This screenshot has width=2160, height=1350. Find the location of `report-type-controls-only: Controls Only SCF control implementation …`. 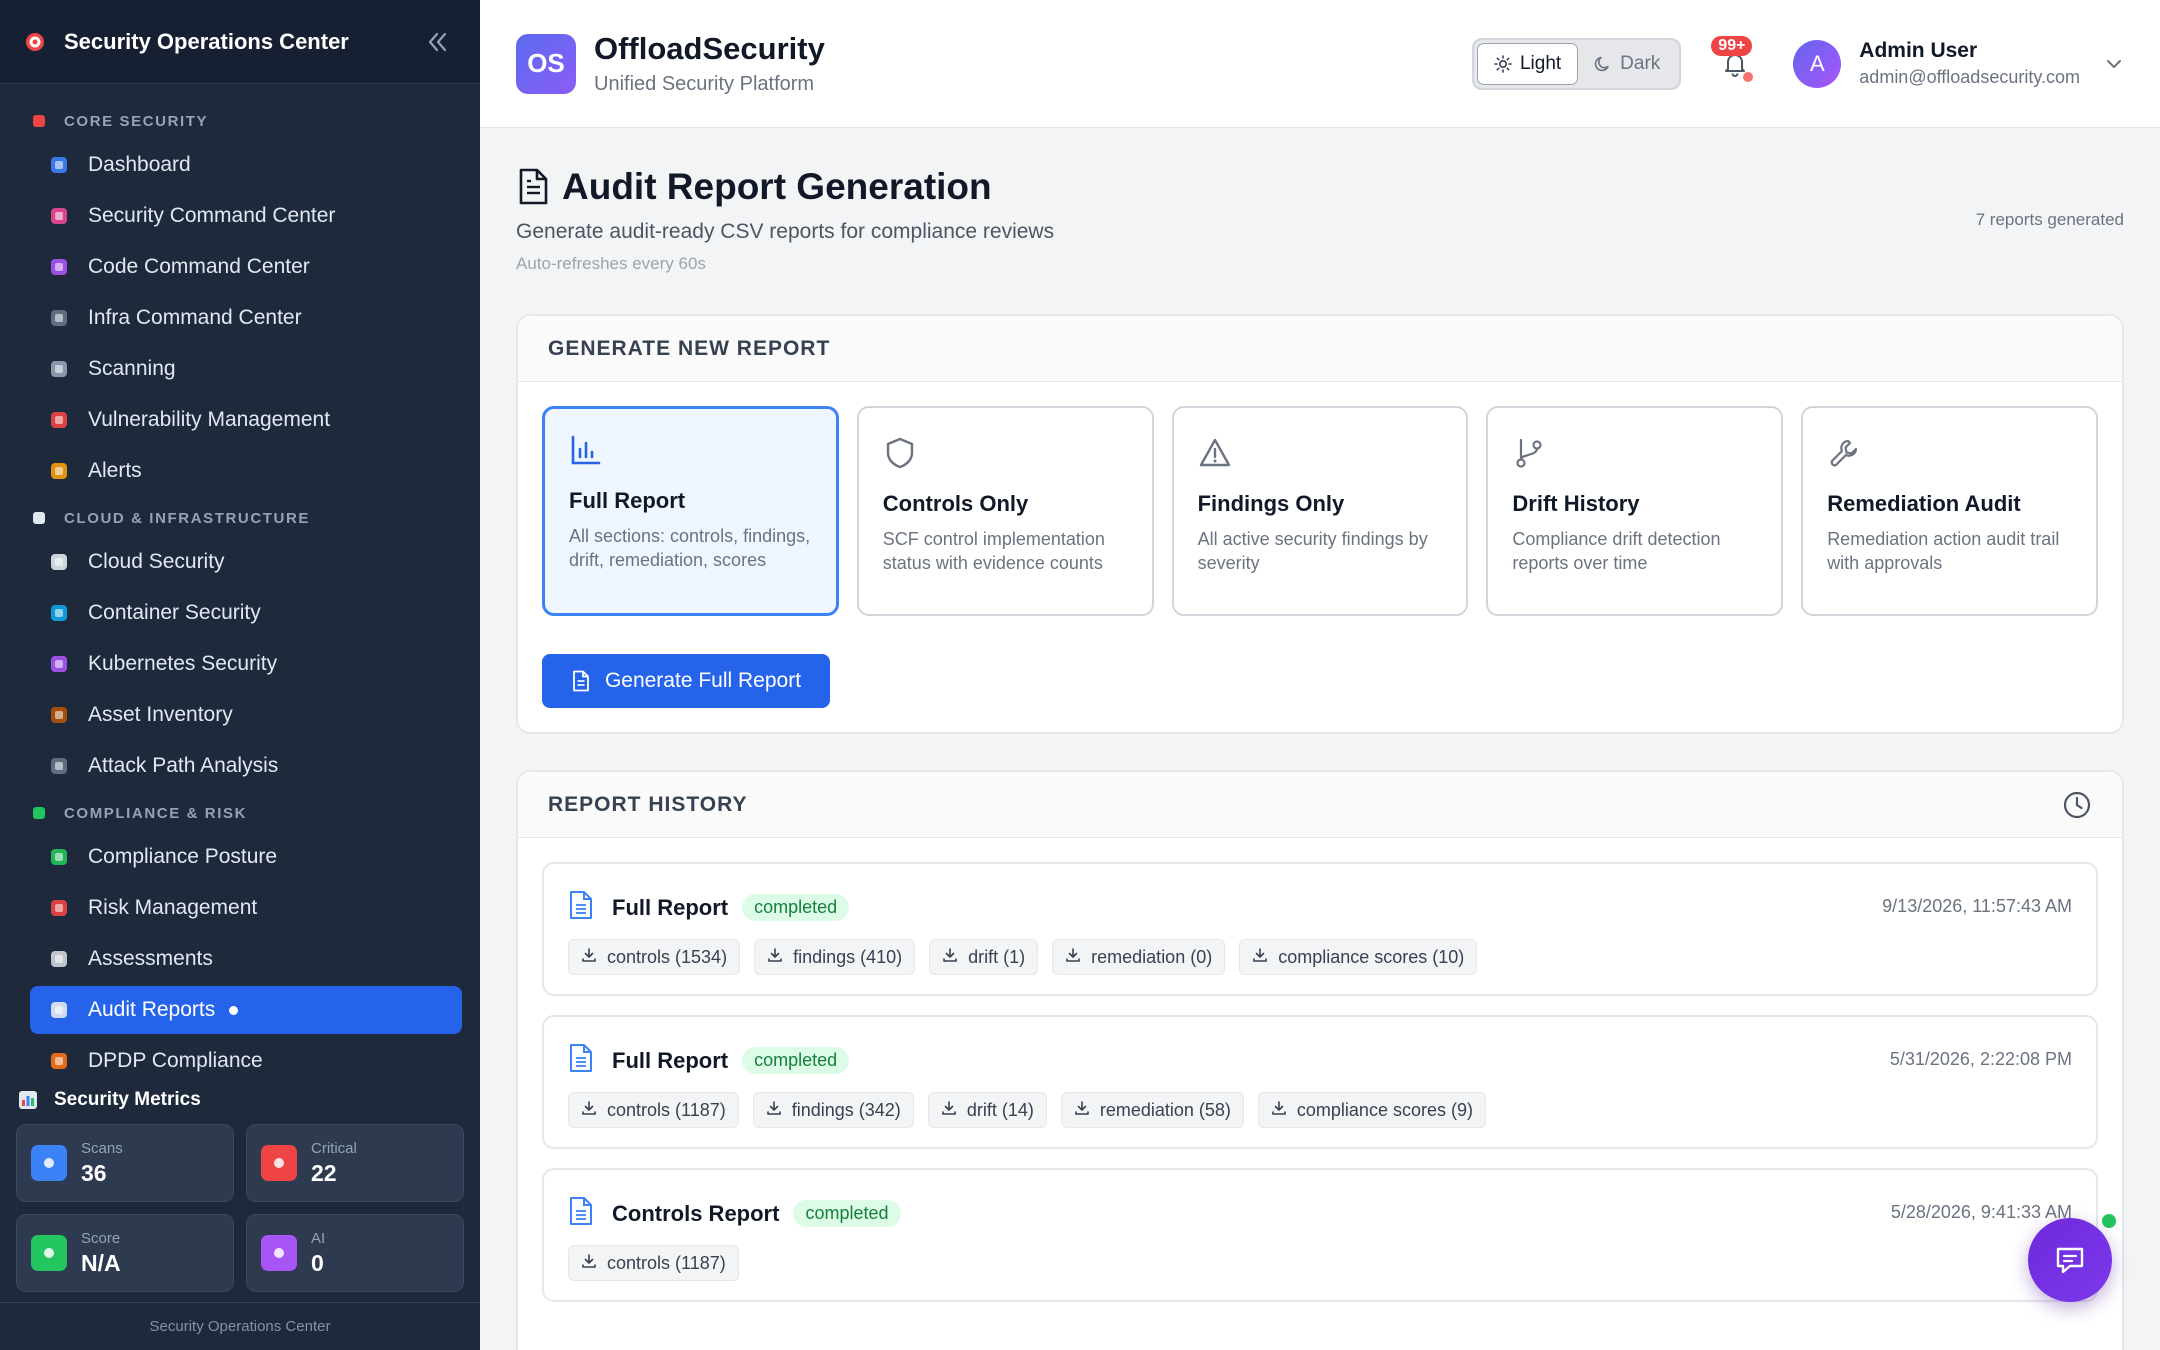

report-type-controls-only: Controls Only SCF control implementation … is located at coordinates (1005, 511).